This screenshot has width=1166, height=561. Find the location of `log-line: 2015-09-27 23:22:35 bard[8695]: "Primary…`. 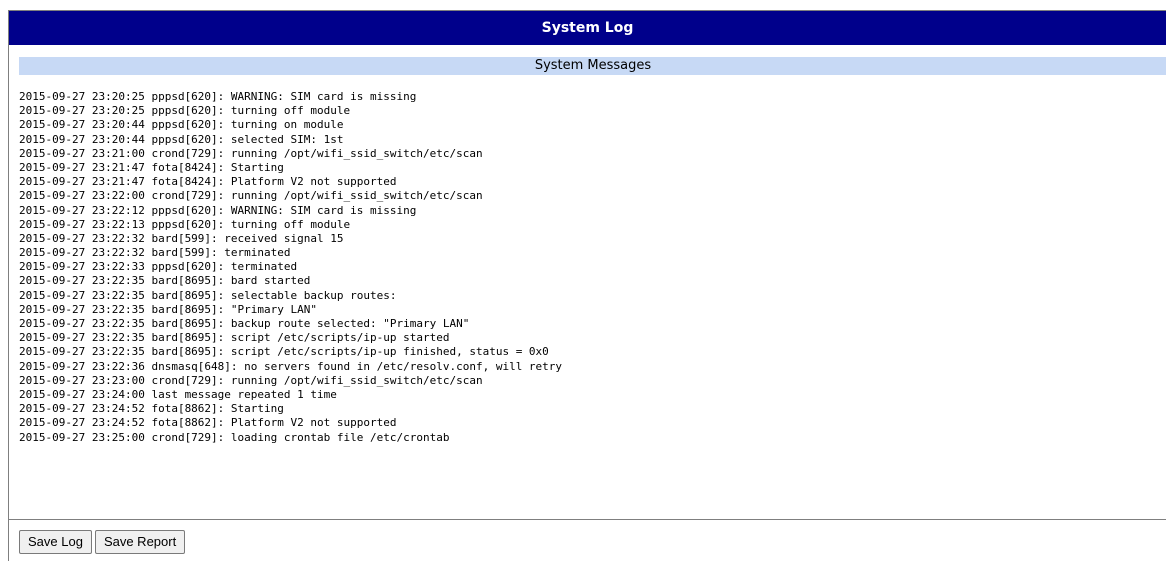

log-line: 2015-09-27 23:22:35 bard[8695]: "Primary… is located at coordinates (168, 309).